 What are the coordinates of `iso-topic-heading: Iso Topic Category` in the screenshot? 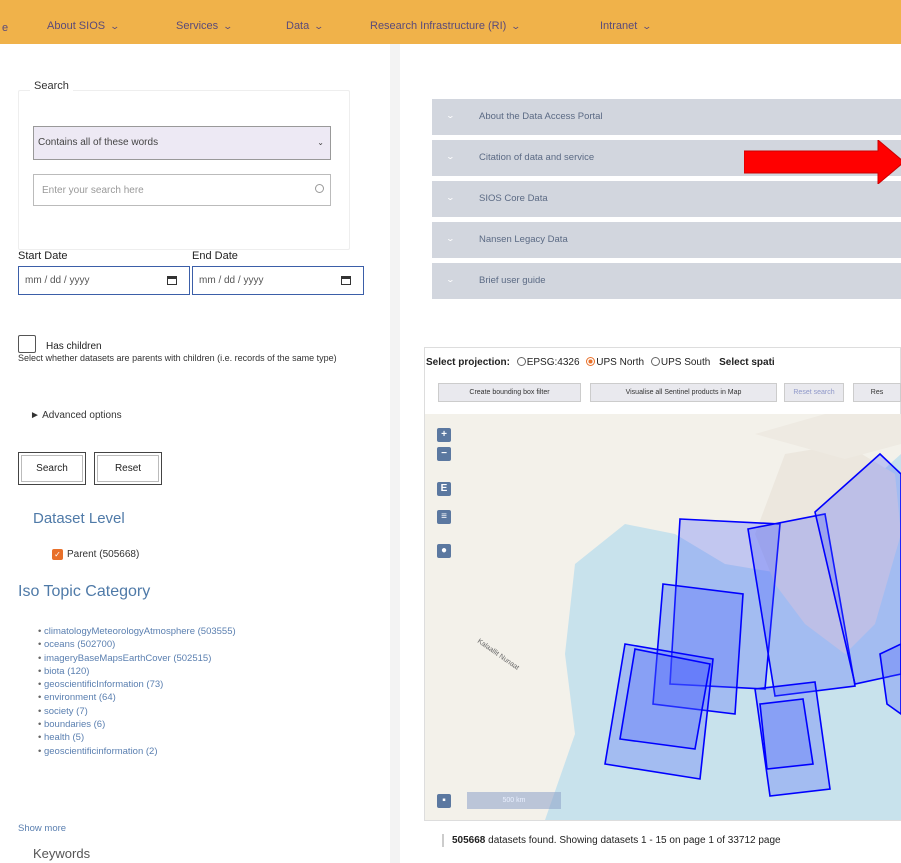 It's located at (84, 591).